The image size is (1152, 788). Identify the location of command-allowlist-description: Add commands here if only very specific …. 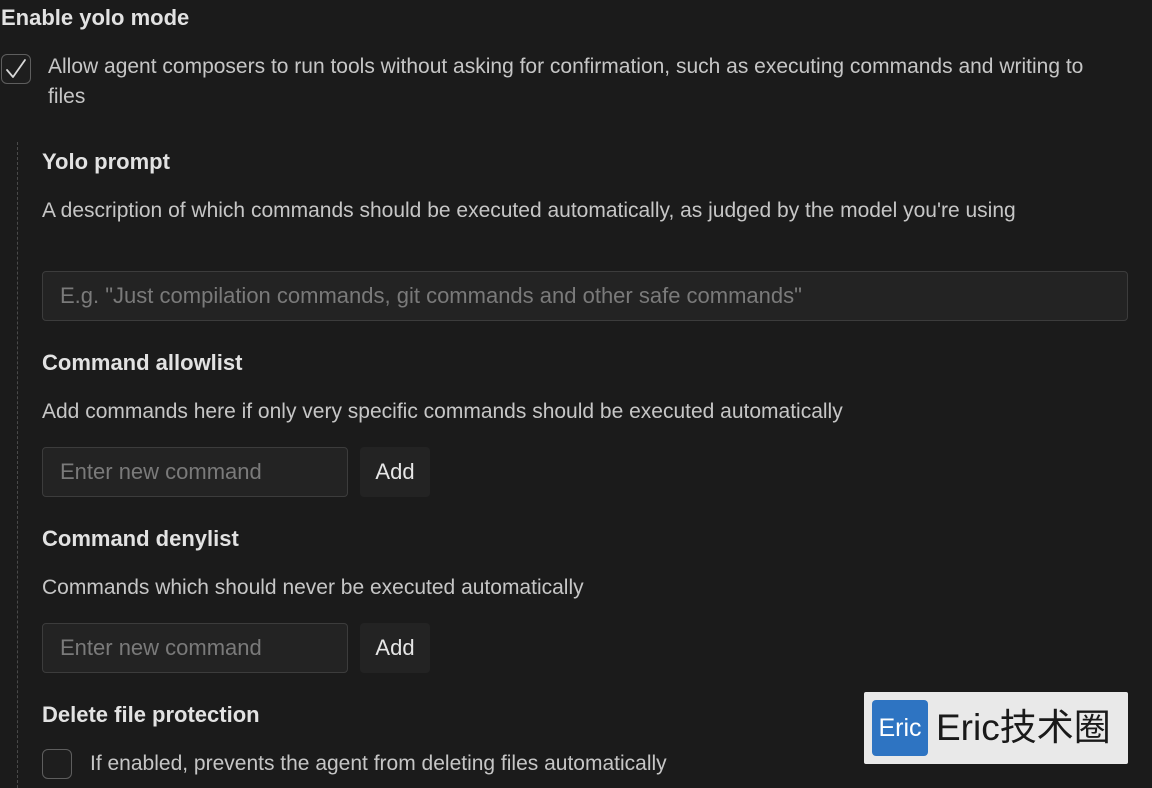
(442, 411).